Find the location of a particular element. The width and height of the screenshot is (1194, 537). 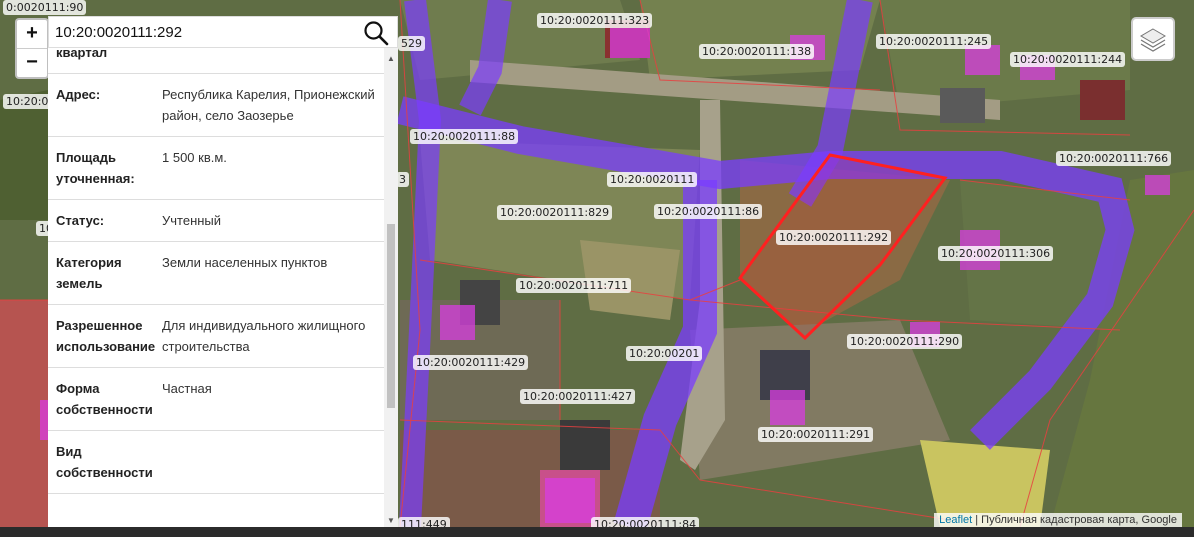

parcel-label: 10:20:0020111:244 is located at coordinates (1068, 59).